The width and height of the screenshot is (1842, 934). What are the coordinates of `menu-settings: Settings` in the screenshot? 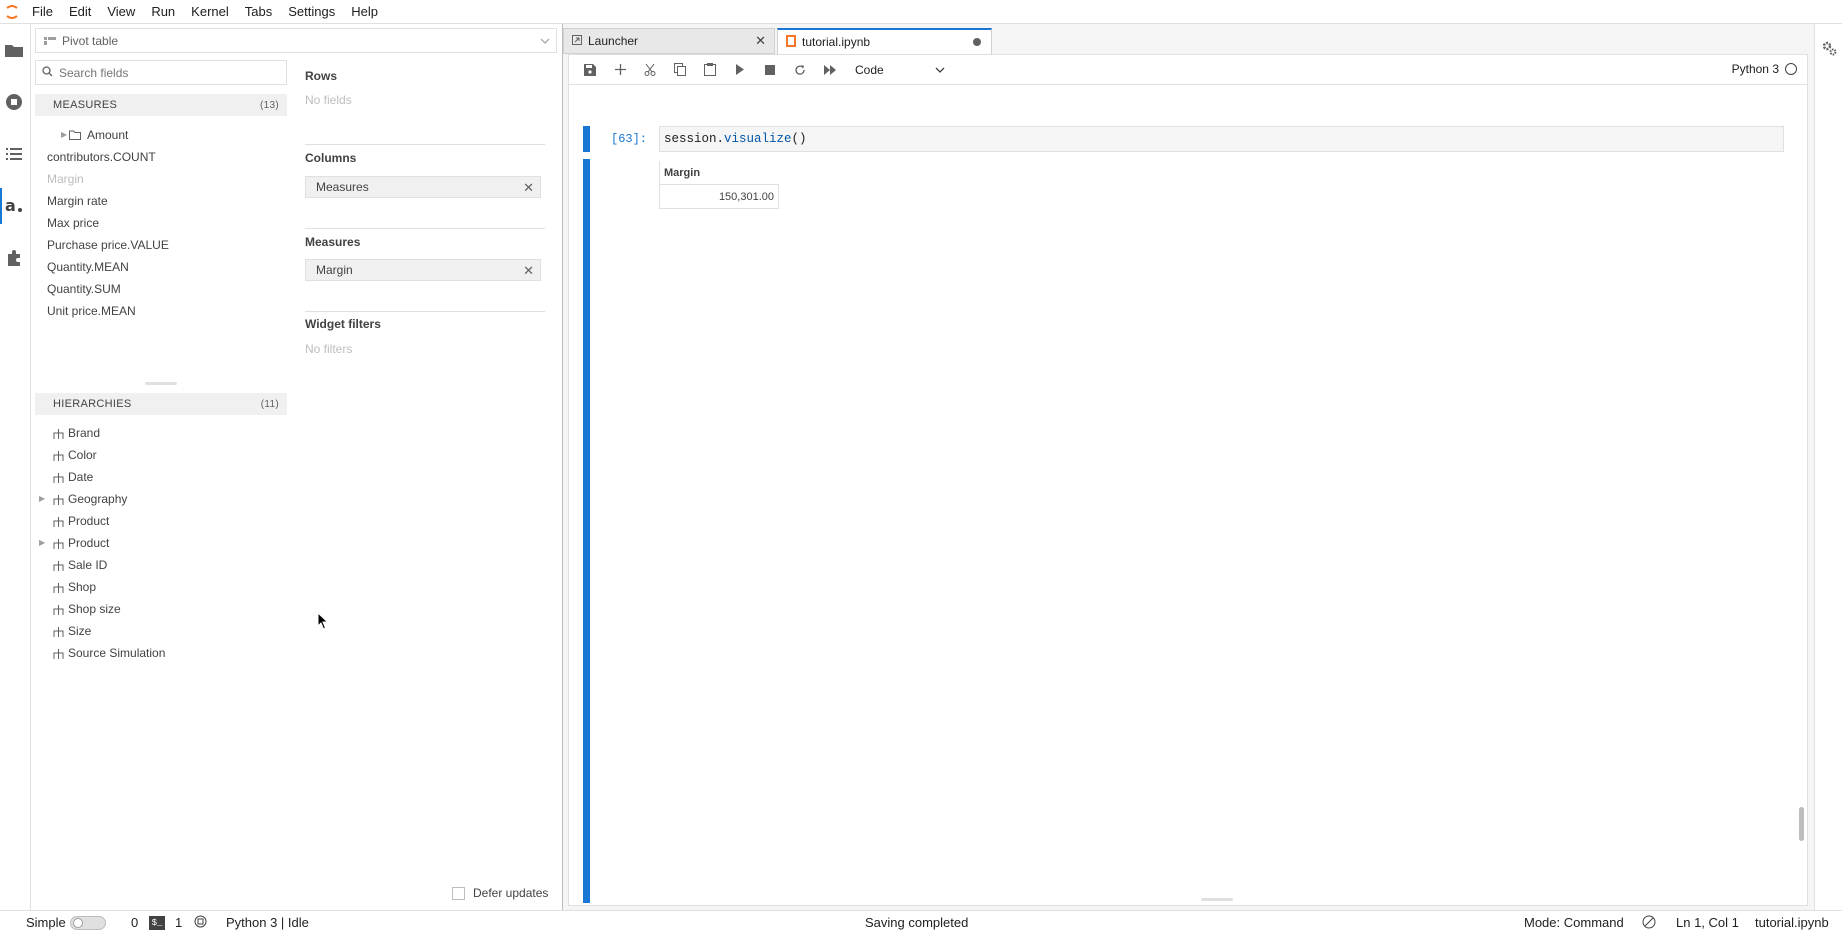 It's located at (311, 12).